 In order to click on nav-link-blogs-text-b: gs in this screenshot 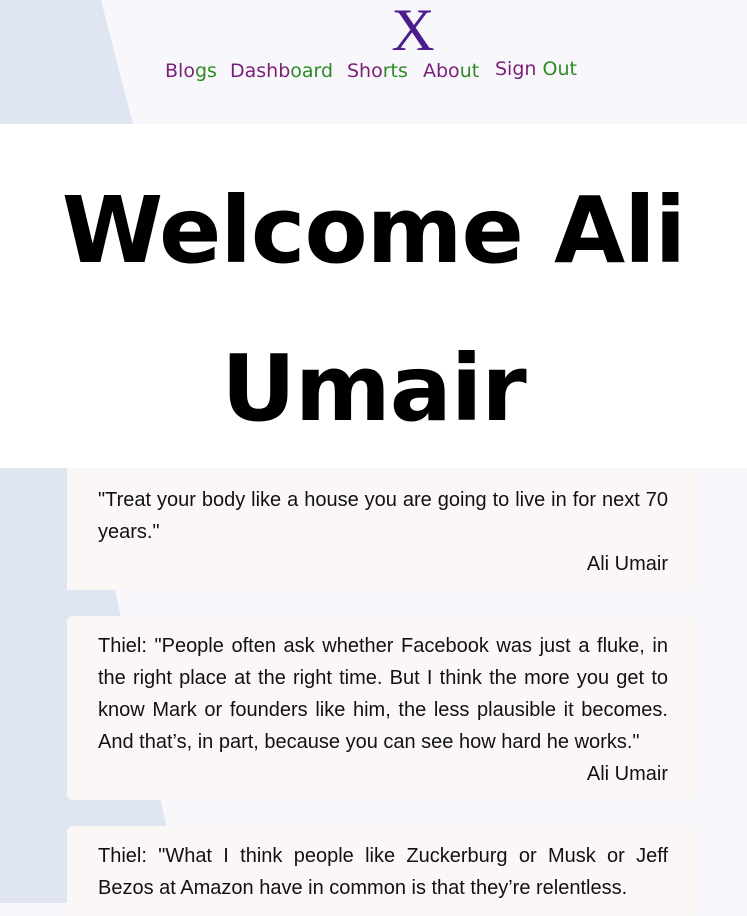, I will do `click(205, 71)`.